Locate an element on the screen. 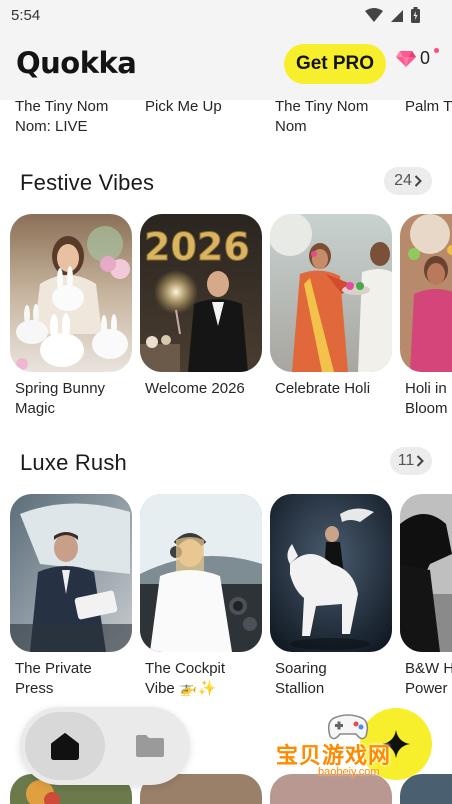 Image resolution: width=452 pixels, height=804 pixels. card-label: The Private Press is located at coordinates (53, 678).